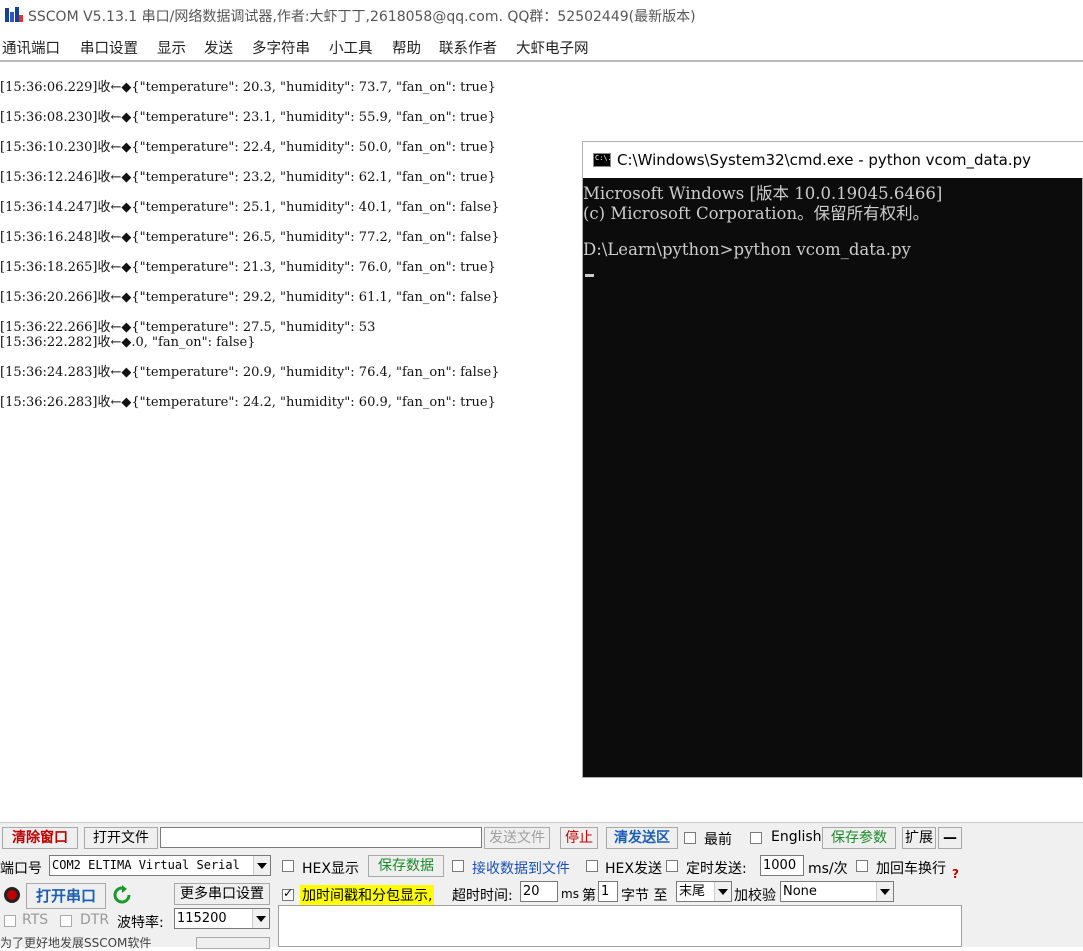 The height and width of the screenshot is (951, 1083). Describe the element at coordinates (539, 891) in the screenshot. I see `timeout-input: 20` at that location.